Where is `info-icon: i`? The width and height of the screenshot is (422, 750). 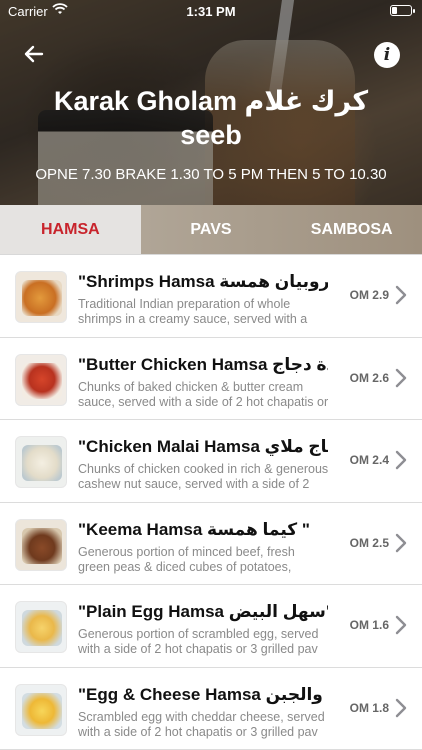 info-icon: i is located at coordinates (387, 55).